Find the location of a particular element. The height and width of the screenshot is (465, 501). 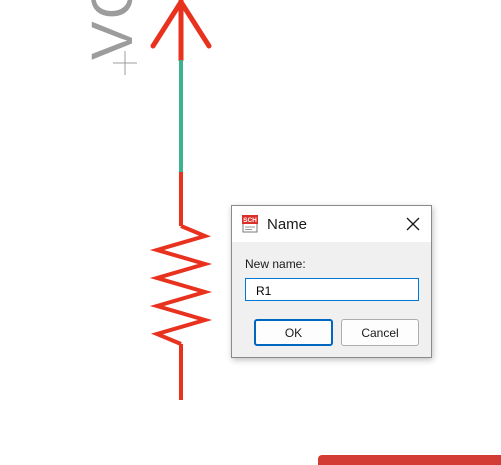

resistor-body is located at coordinates (181, 285).